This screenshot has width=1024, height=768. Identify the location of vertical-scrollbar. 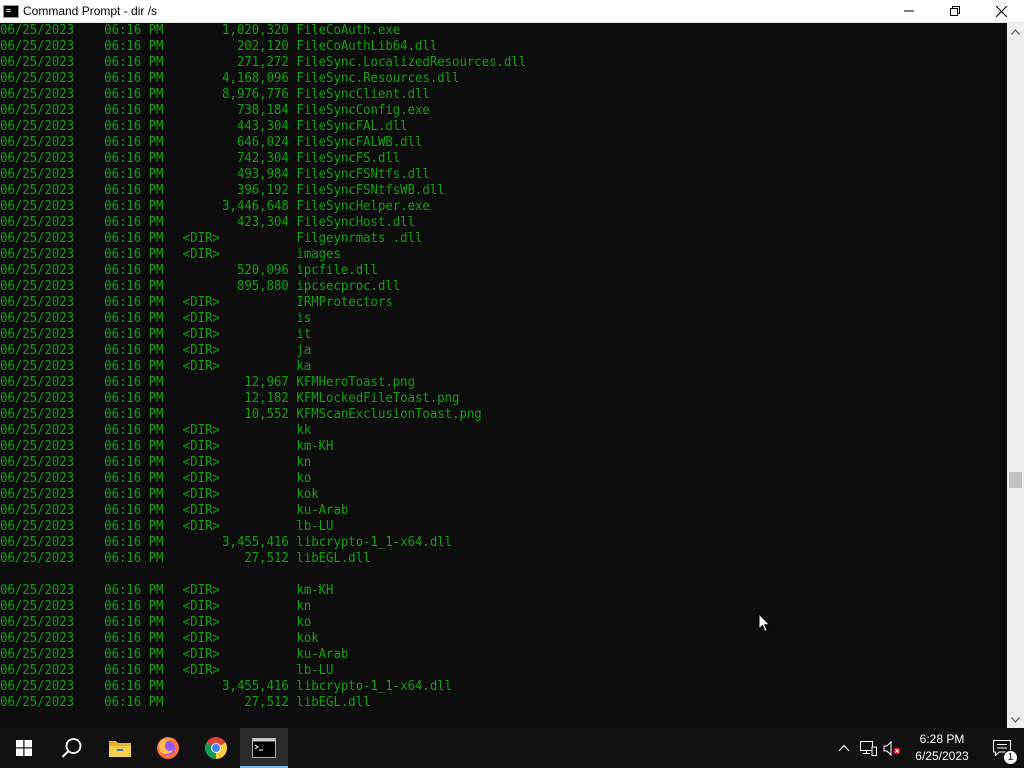
(1015, 375).